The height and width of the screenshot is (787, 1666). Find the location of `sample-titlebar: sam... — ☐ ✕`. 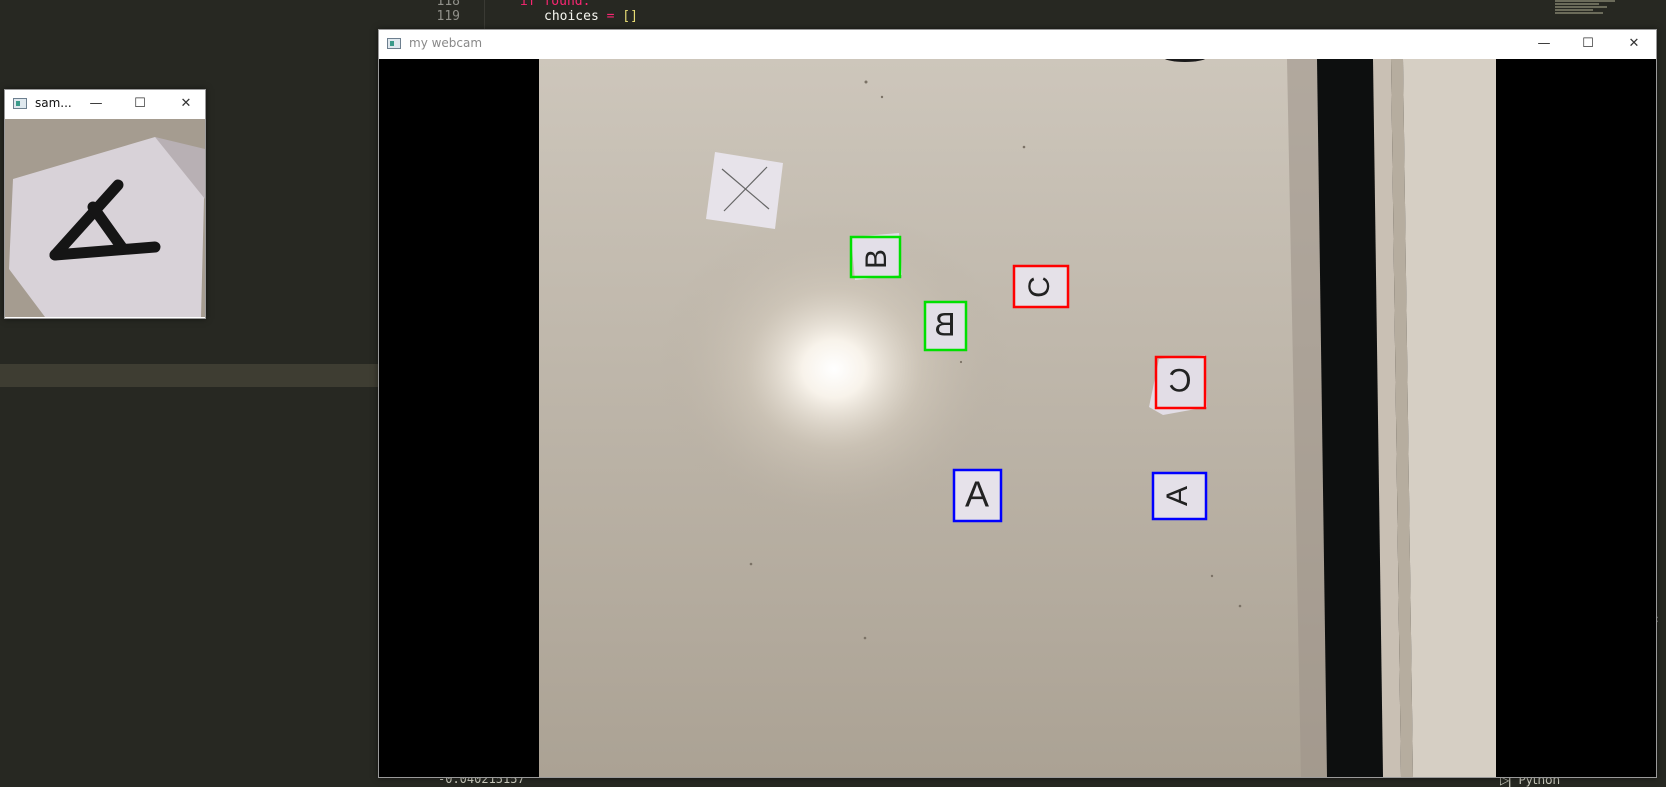

sample-titlebar: sam... — ☐ ✕ is located at coordinates (105, 104).